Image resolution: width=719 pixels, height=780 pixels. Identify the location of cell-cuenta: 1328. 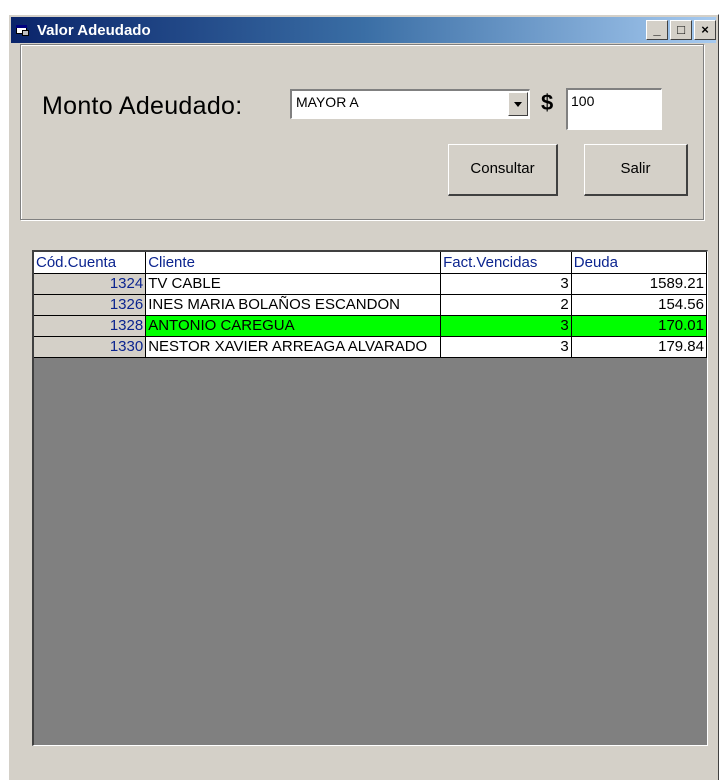
(90, 326).